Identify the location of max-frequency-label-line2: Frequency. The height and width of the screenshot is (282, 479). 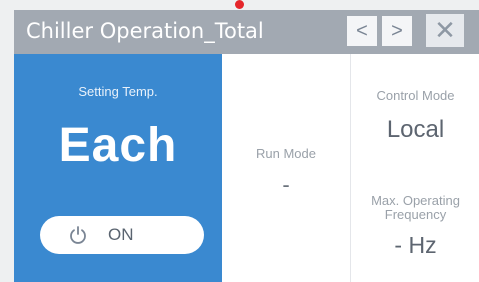
(415, 214).